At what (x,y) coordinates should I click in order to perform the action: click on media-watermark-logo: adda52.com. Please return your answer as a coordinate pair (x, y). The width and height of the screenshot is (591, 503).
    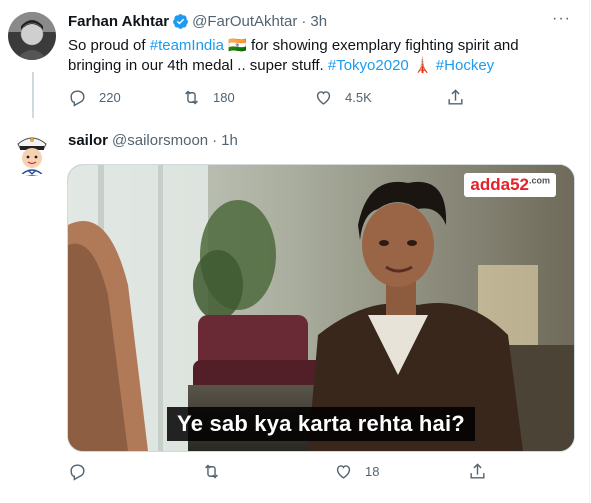
    Looking at the image, I should click on (510, 185).